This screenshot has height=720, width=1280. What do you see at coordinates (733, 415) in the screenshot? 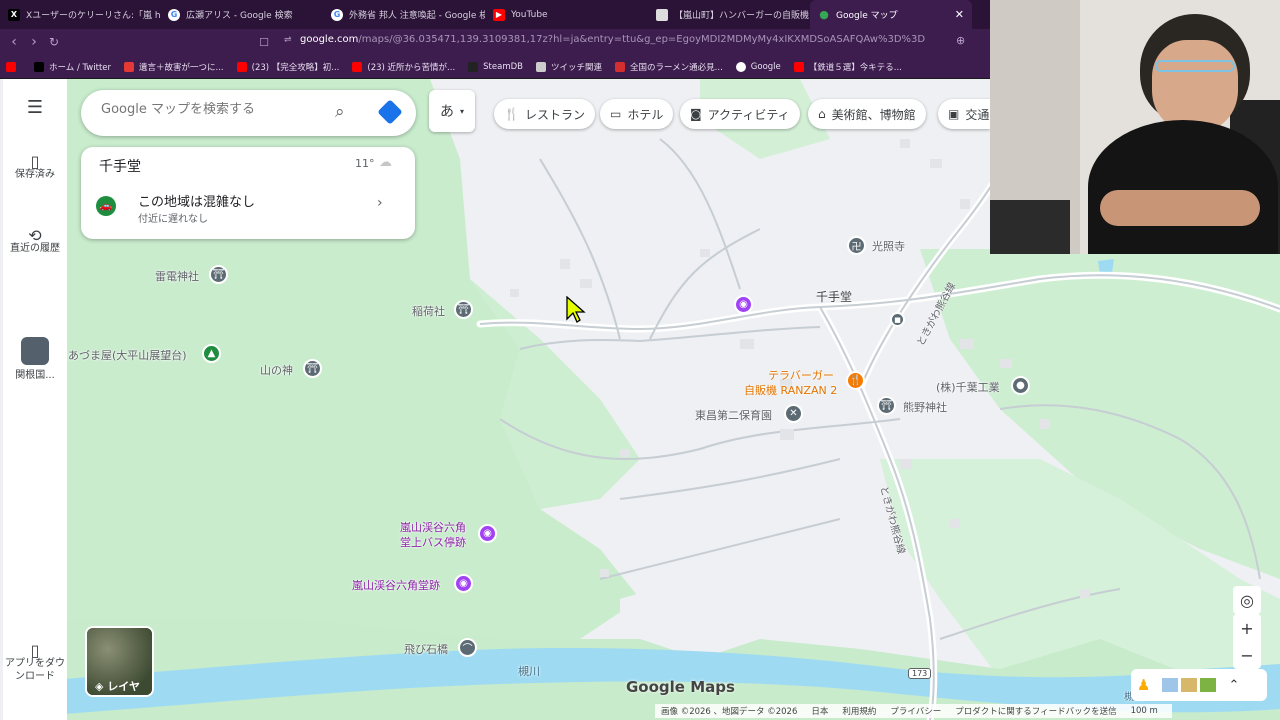
I see `place-label: 東昌第二保育園` at bounding box center [733, 415].